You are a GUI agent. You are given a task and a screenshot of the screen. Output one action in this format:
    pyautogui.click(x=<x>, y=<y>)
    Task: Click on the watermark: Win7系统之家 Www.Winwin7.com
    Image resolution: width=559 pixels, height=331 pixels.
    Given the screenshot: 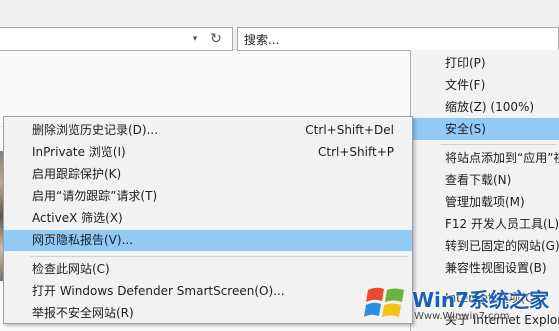 What is the action you would take?
    pyautogui.click(x=460, y=303)
    